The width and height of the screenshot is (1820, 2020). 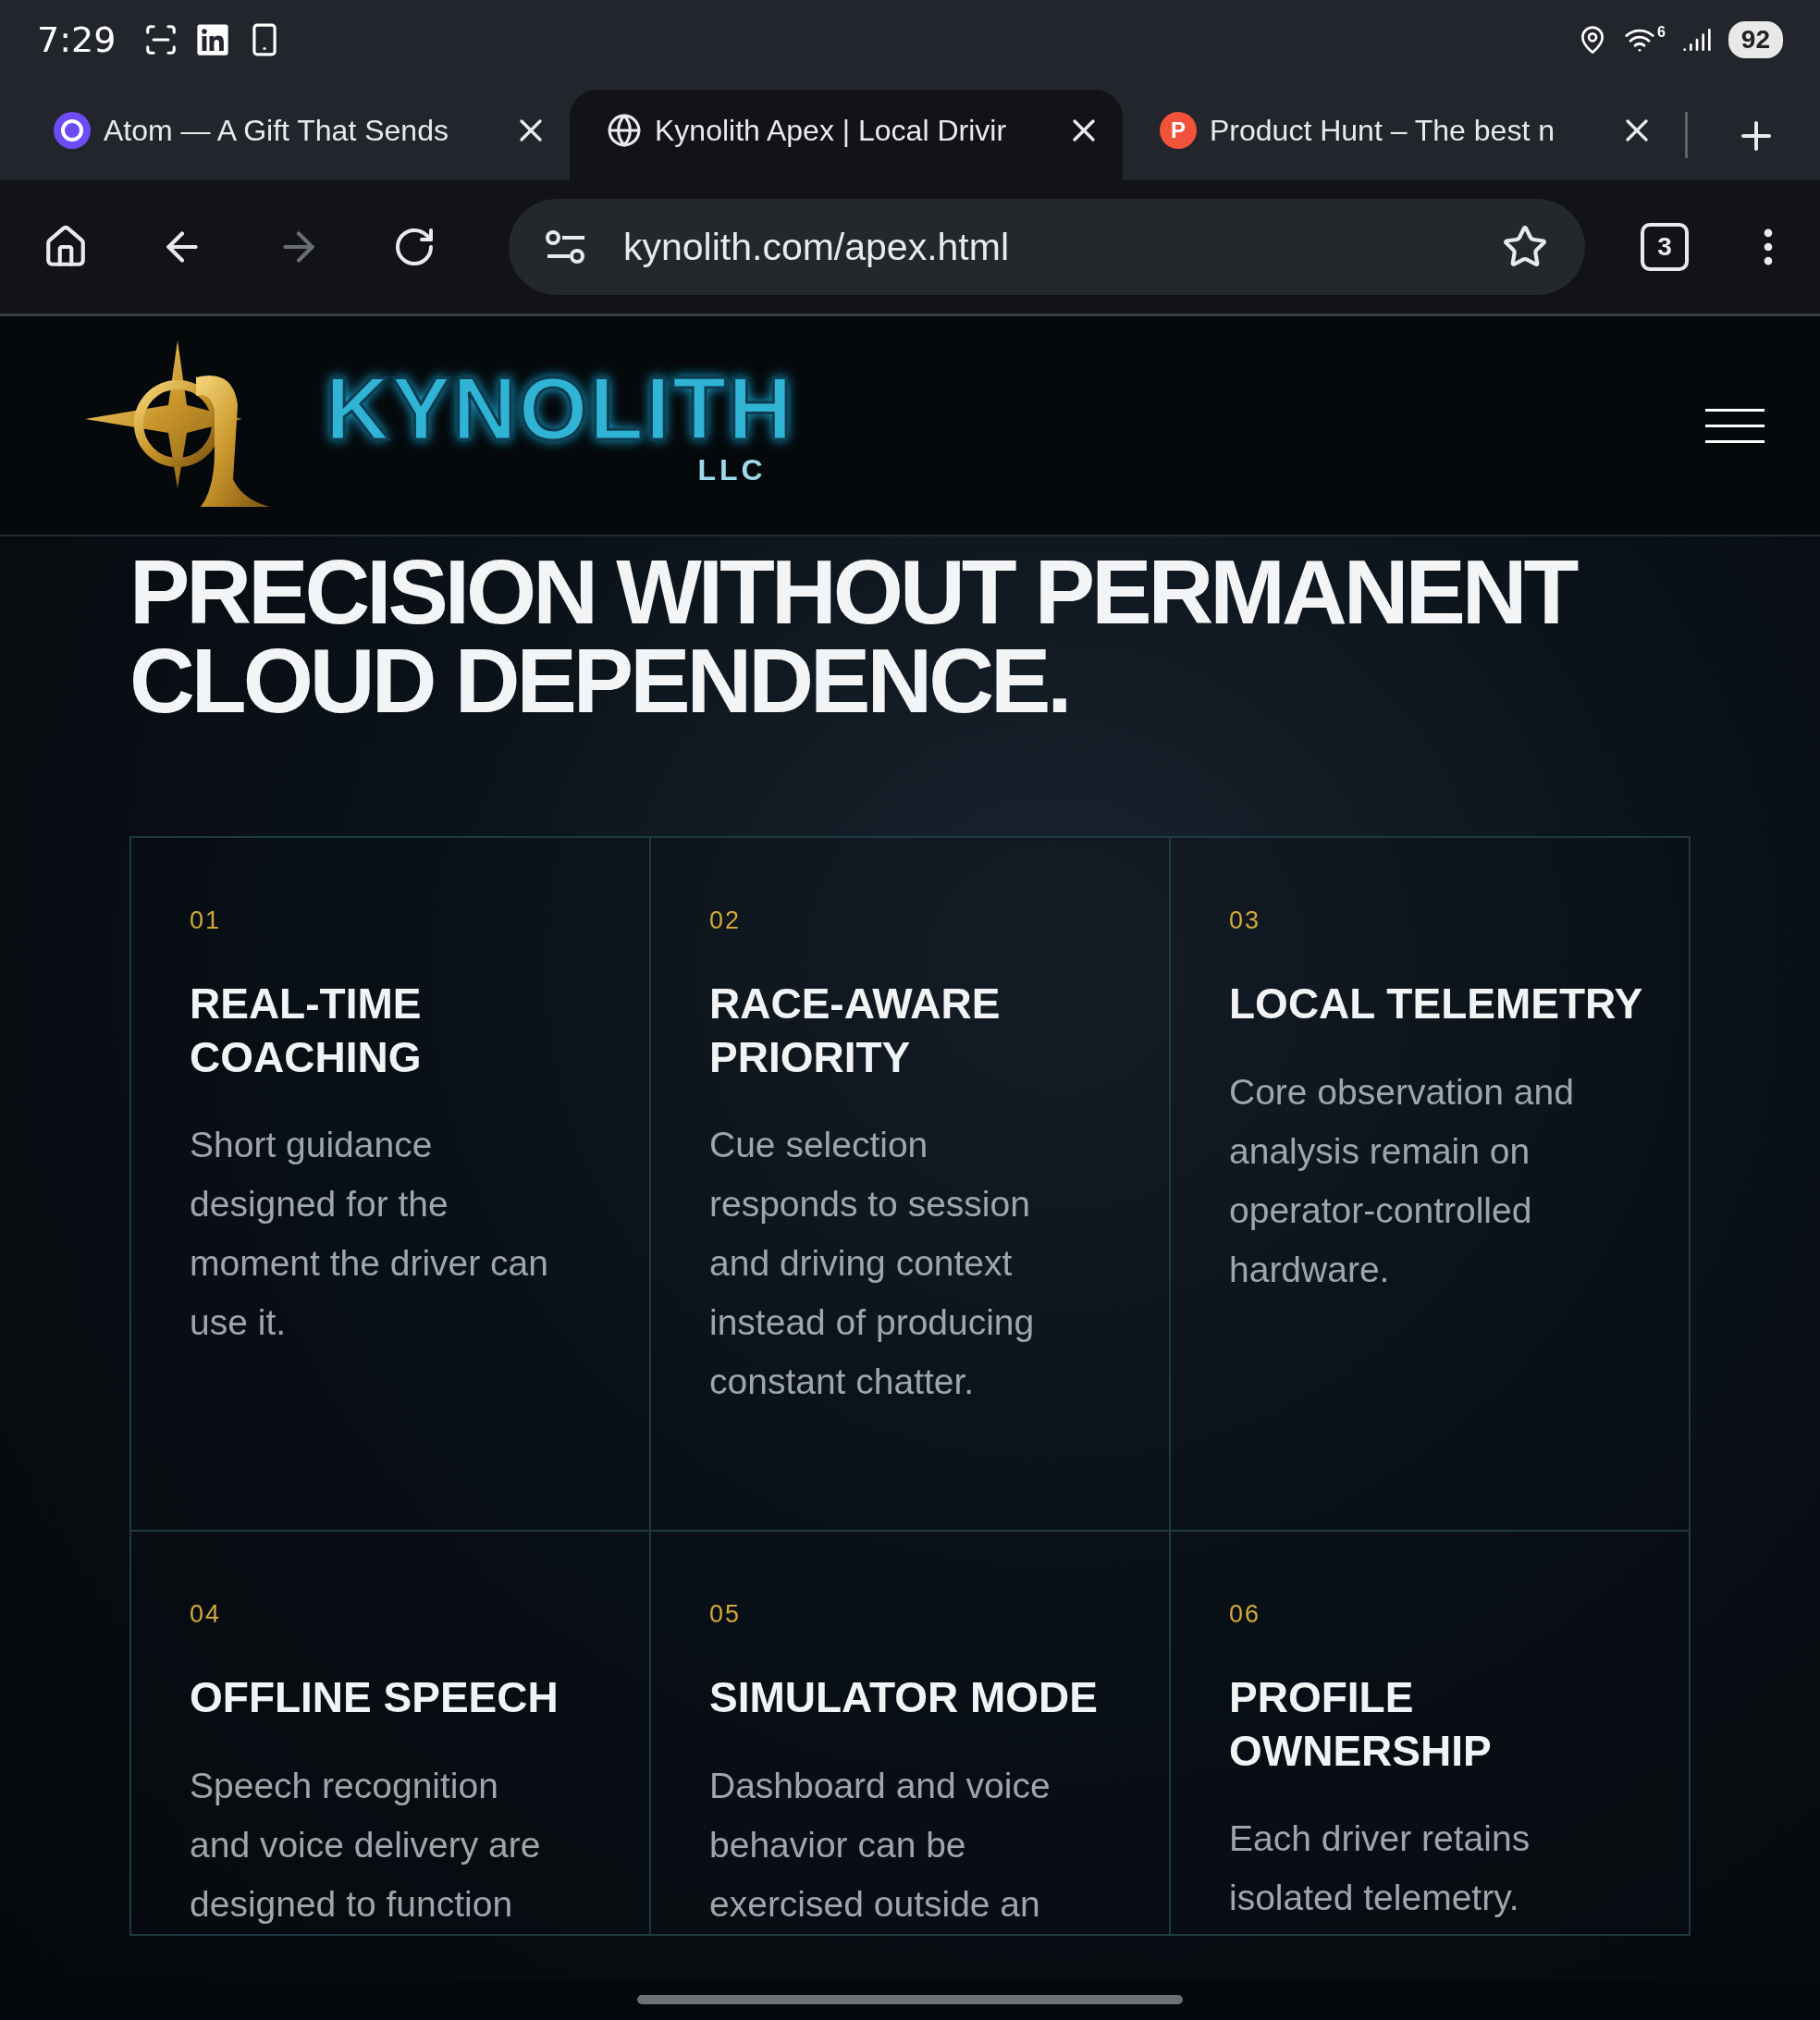 What do you see at coordinates (77, 39) in the screenshot?
I see `status-time: 7:29` at bounding box center [77, 39].